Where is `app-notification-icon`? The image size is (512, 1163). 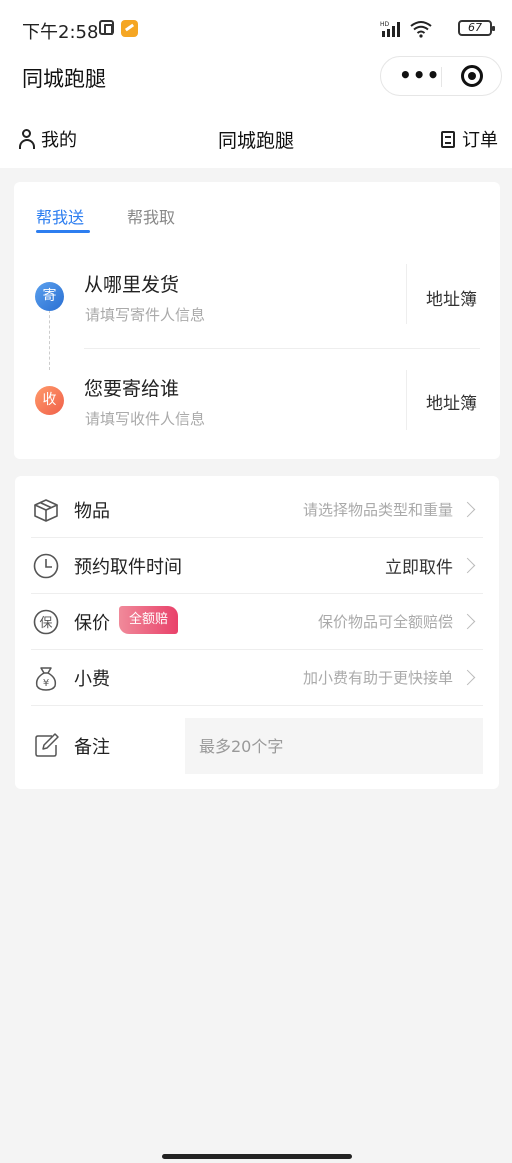
app-notification-icon is located at coordinates (129, 28).